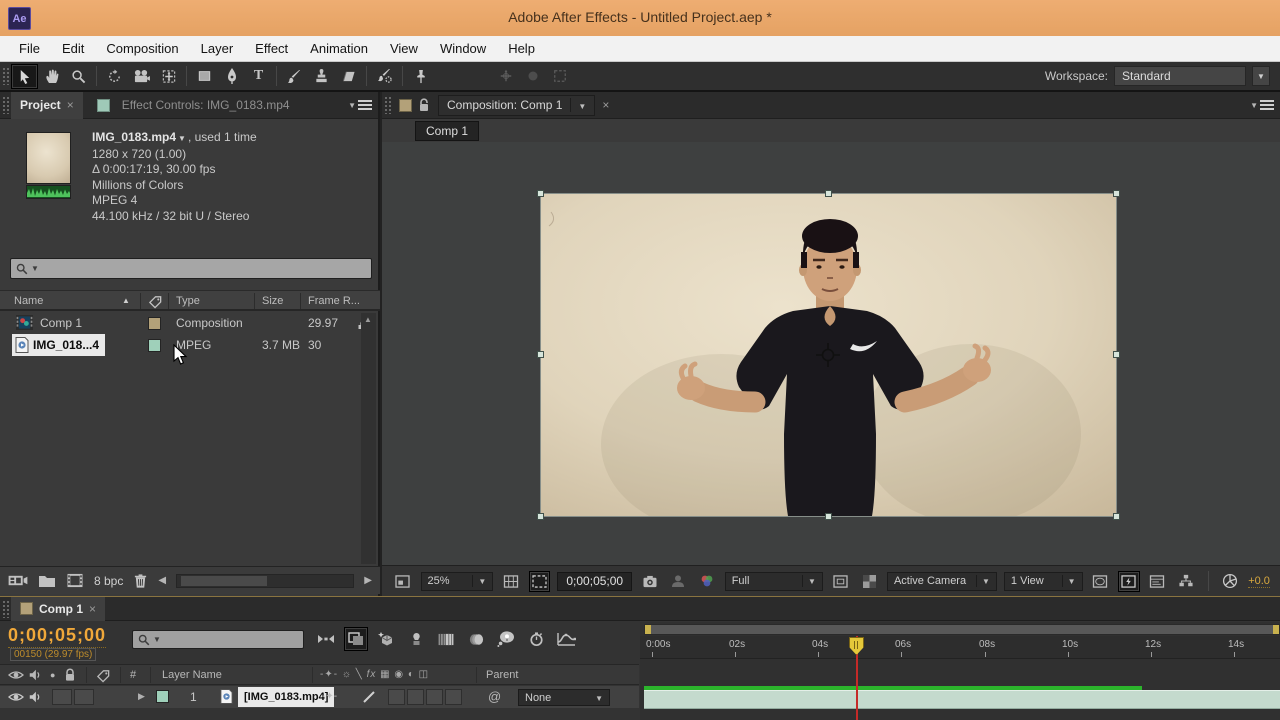 The height and width of the screenshot is (720, 1280). What do you see at coordinates (494, 696) in the screenshot?
I see `parent-pickwhip-icon: @` at bounding box center [494, 696].